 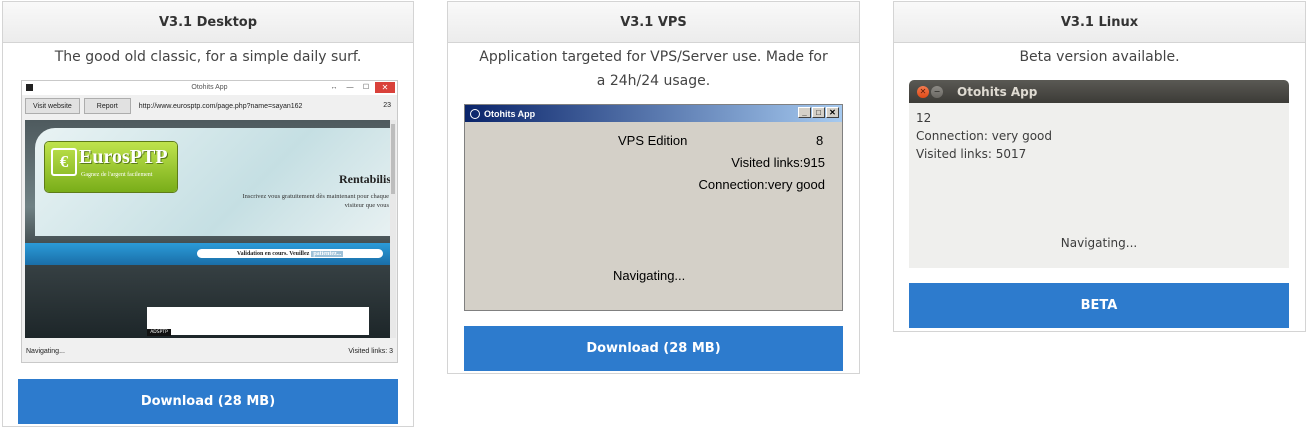 What do you see at coordinates (364, 179) in the screenshot?
I see `webpage-heading: Rentabilis` at bounding box center [364, 179].